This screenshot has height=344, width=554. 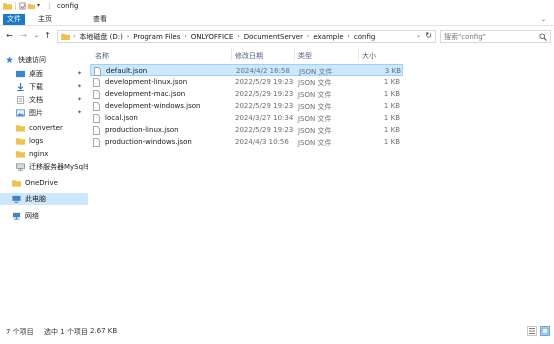 I want to click on nav-item-network-share: 迁移服务器MySql$, so click(x=44, y=167).